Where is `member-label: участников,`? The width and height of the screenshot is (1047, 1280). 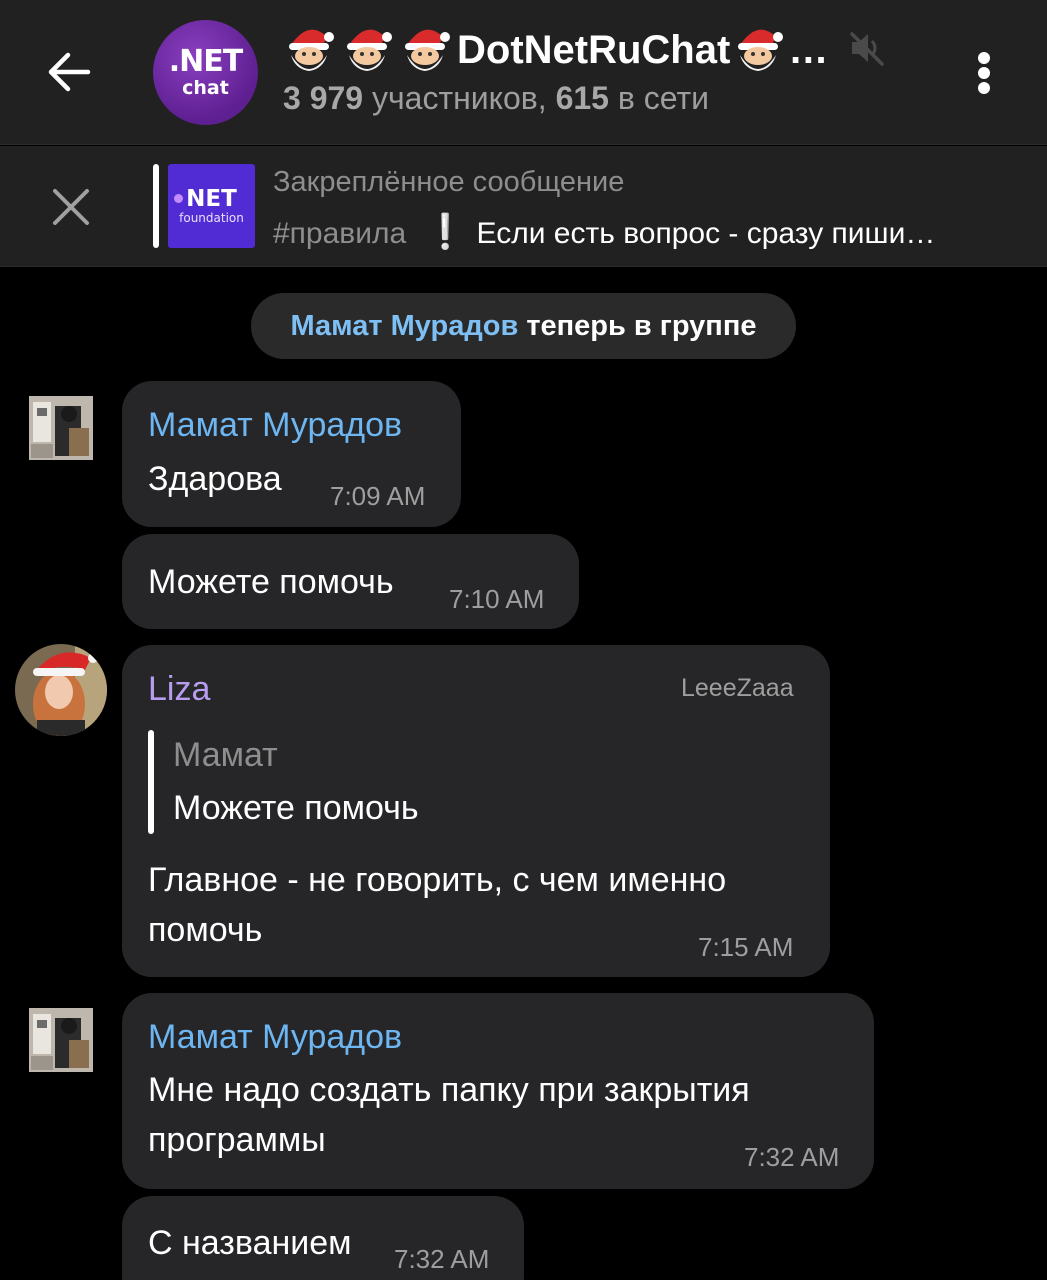 member-label: участников, is located at coordinates (459, 98).